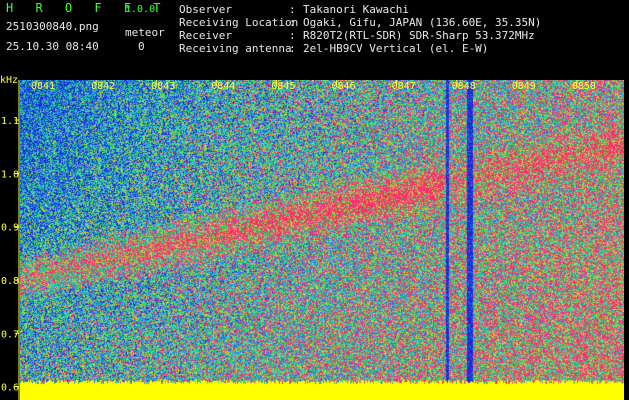  Describe the element at coordinates (584, 86) in the screenshot. I see `x-tick-label: 0850` at that location.